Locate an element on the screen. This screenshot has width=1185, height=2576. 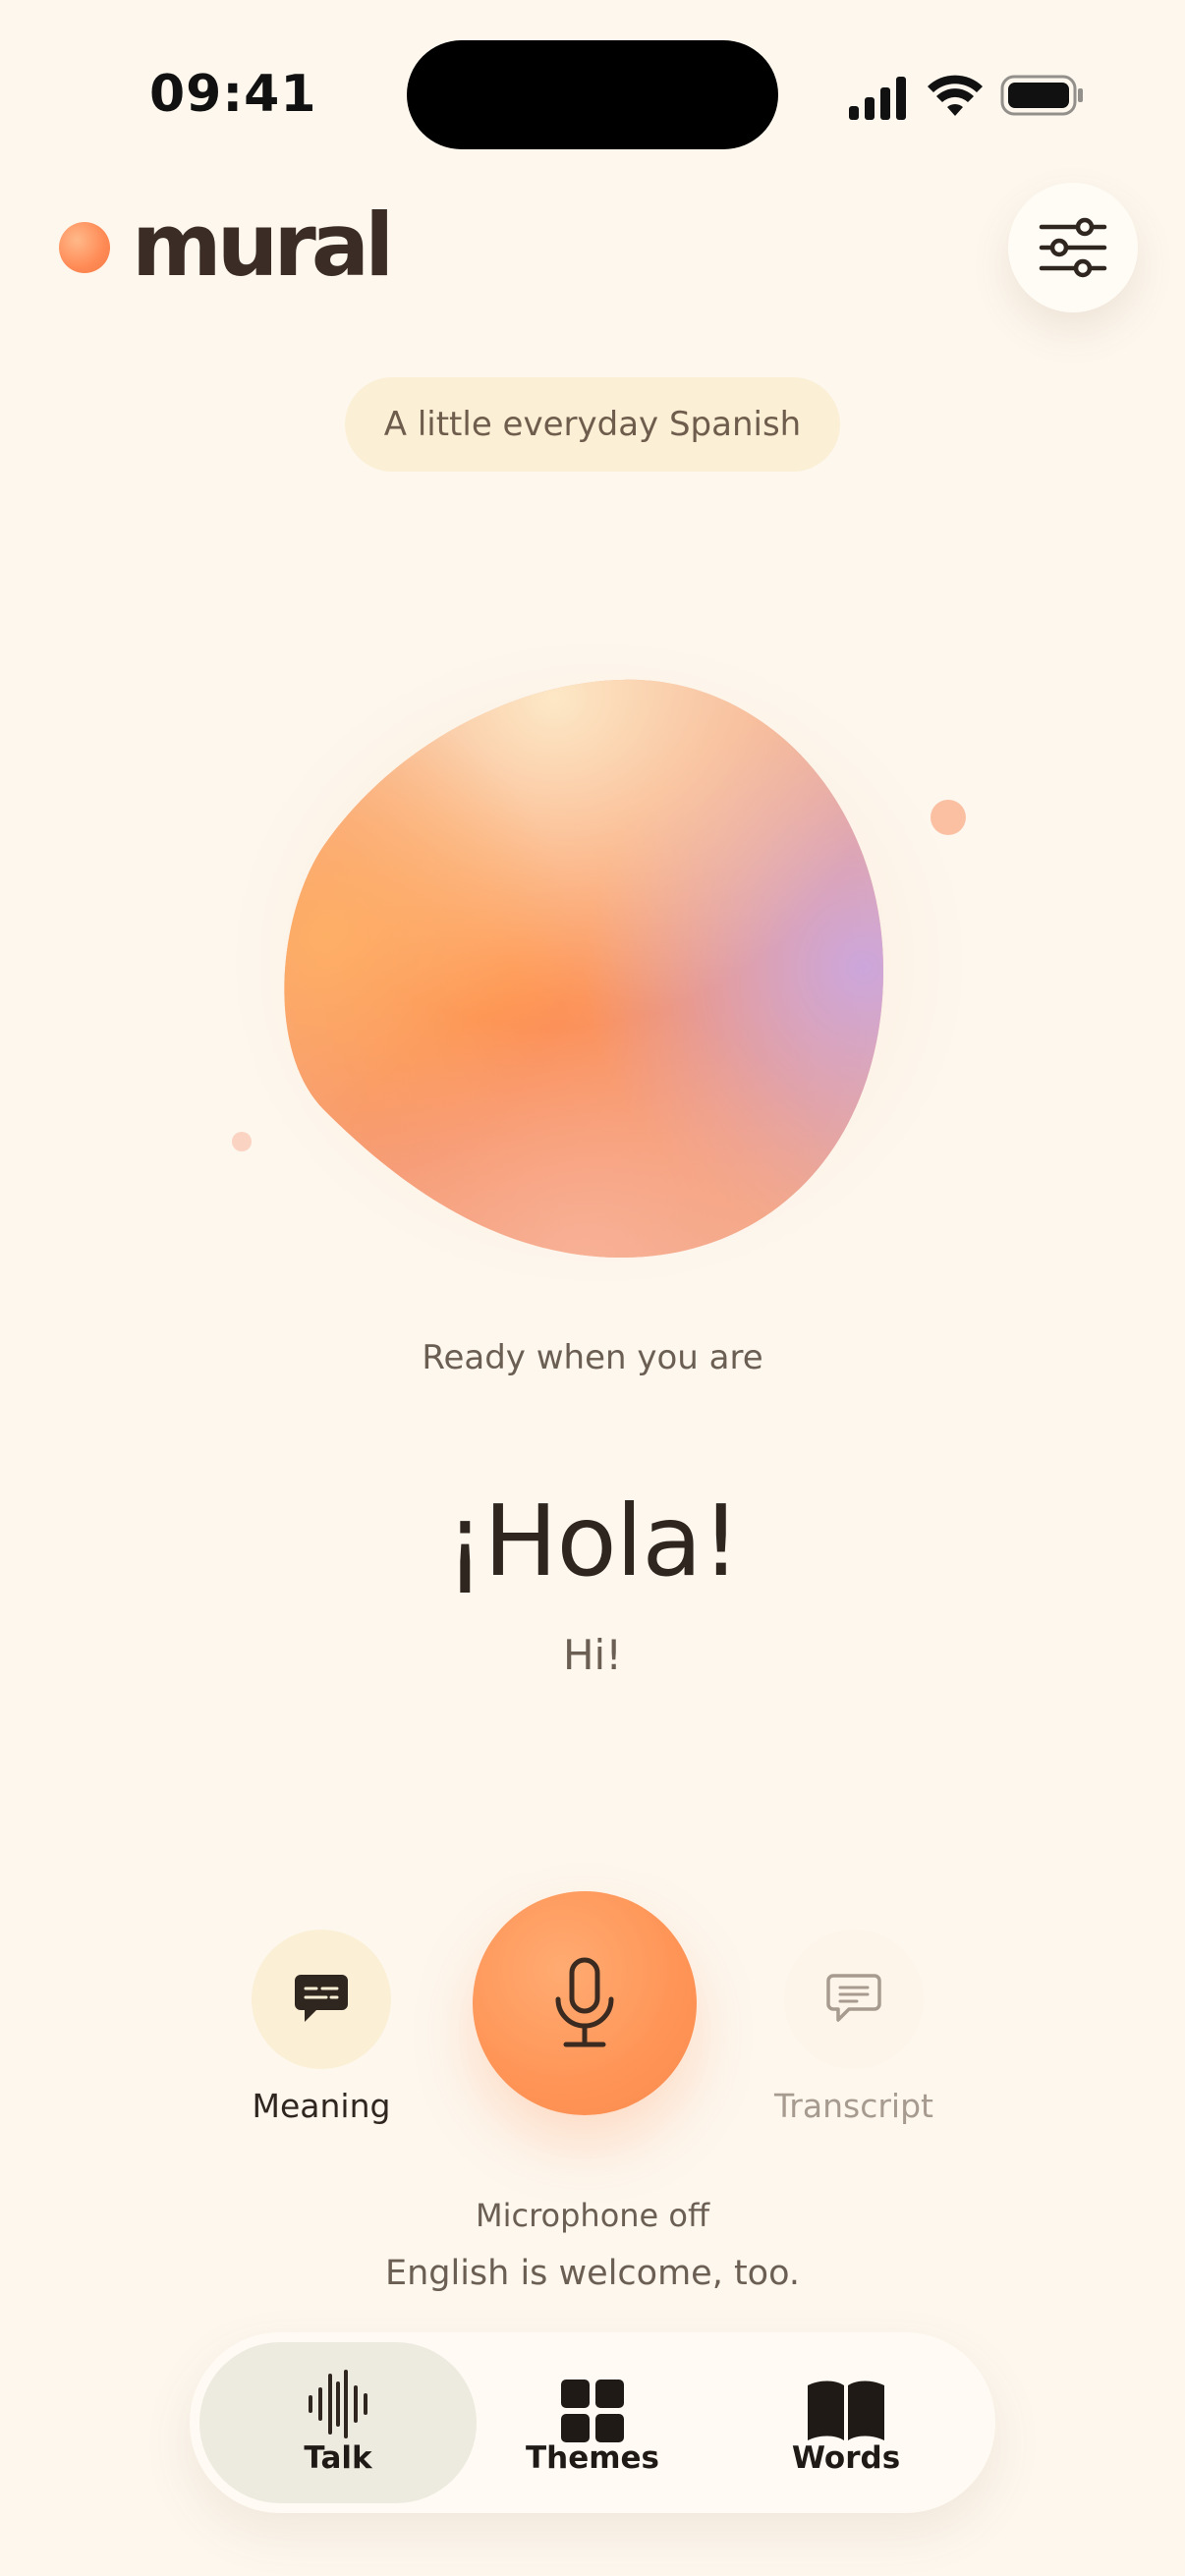
tab-words-label: Words is located at coordinates (846, 2458).